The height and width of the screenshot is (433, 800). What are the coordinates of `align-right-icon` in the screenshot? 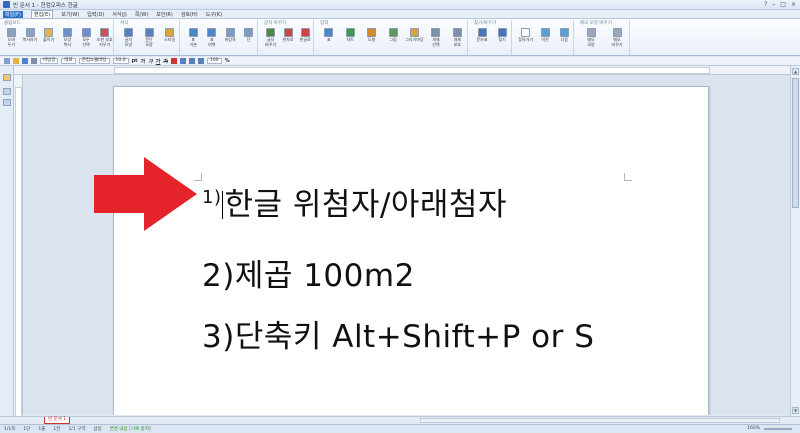 It's located at (201, 61).